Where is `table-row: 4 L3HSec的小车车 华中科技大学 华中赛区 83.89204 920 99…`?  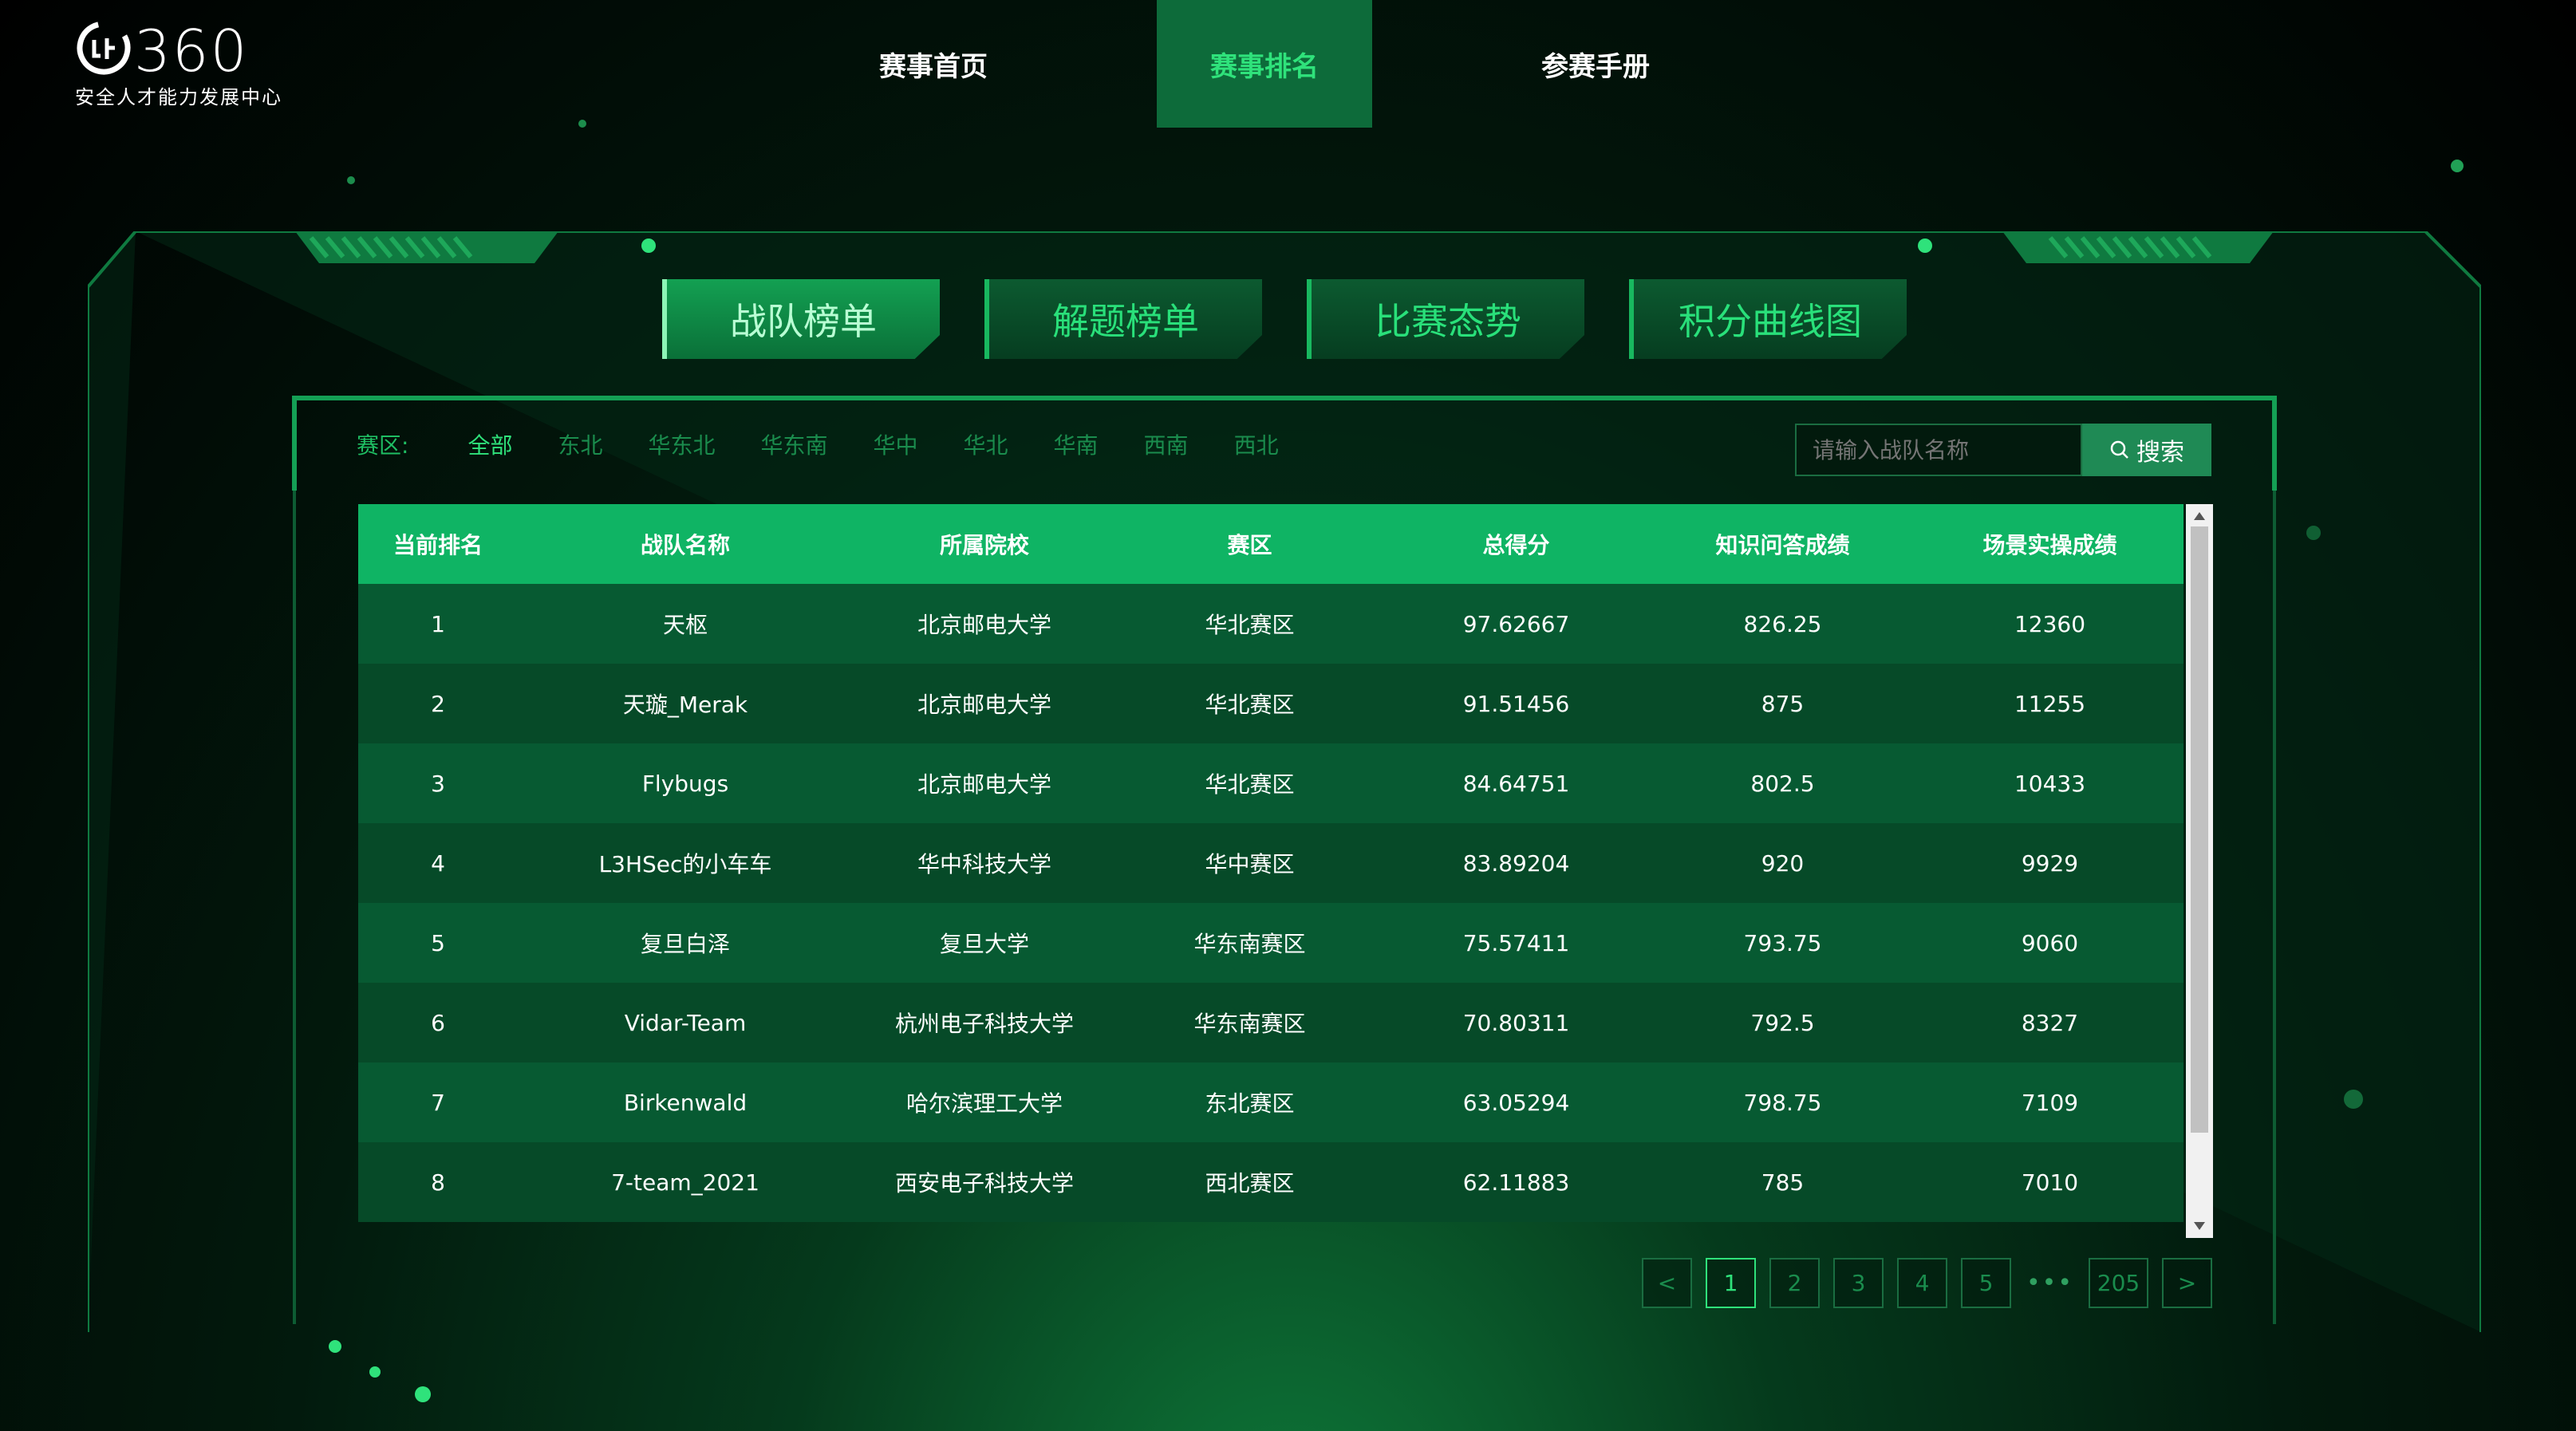
table-row: 4 L3HSec的小车车 华中科技大学 华中赛区 83.89204 920 99… is located at coordinates (1270, 863).